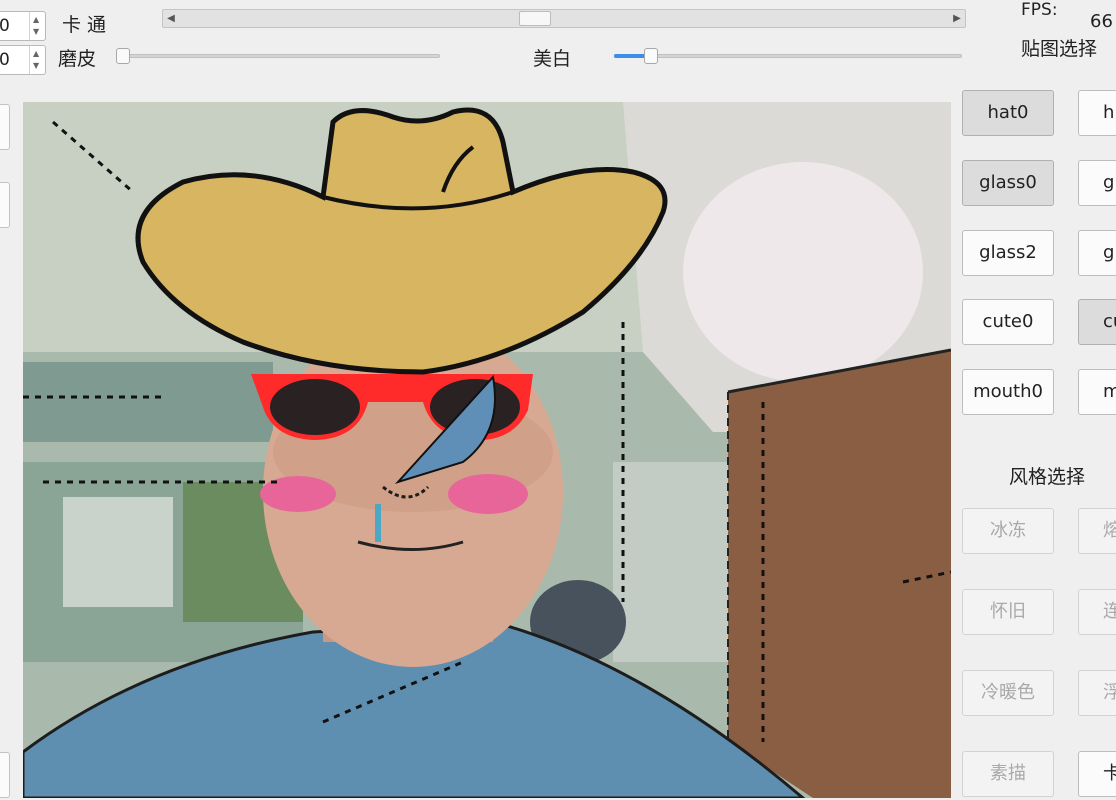 The height and width of the screenshot is (800, 1116). What do you see at coordinates (23, 60) in the screenshot?
I see `smooth-spinbox: 0 ▲ ▼` at bounding box center [23, 60].